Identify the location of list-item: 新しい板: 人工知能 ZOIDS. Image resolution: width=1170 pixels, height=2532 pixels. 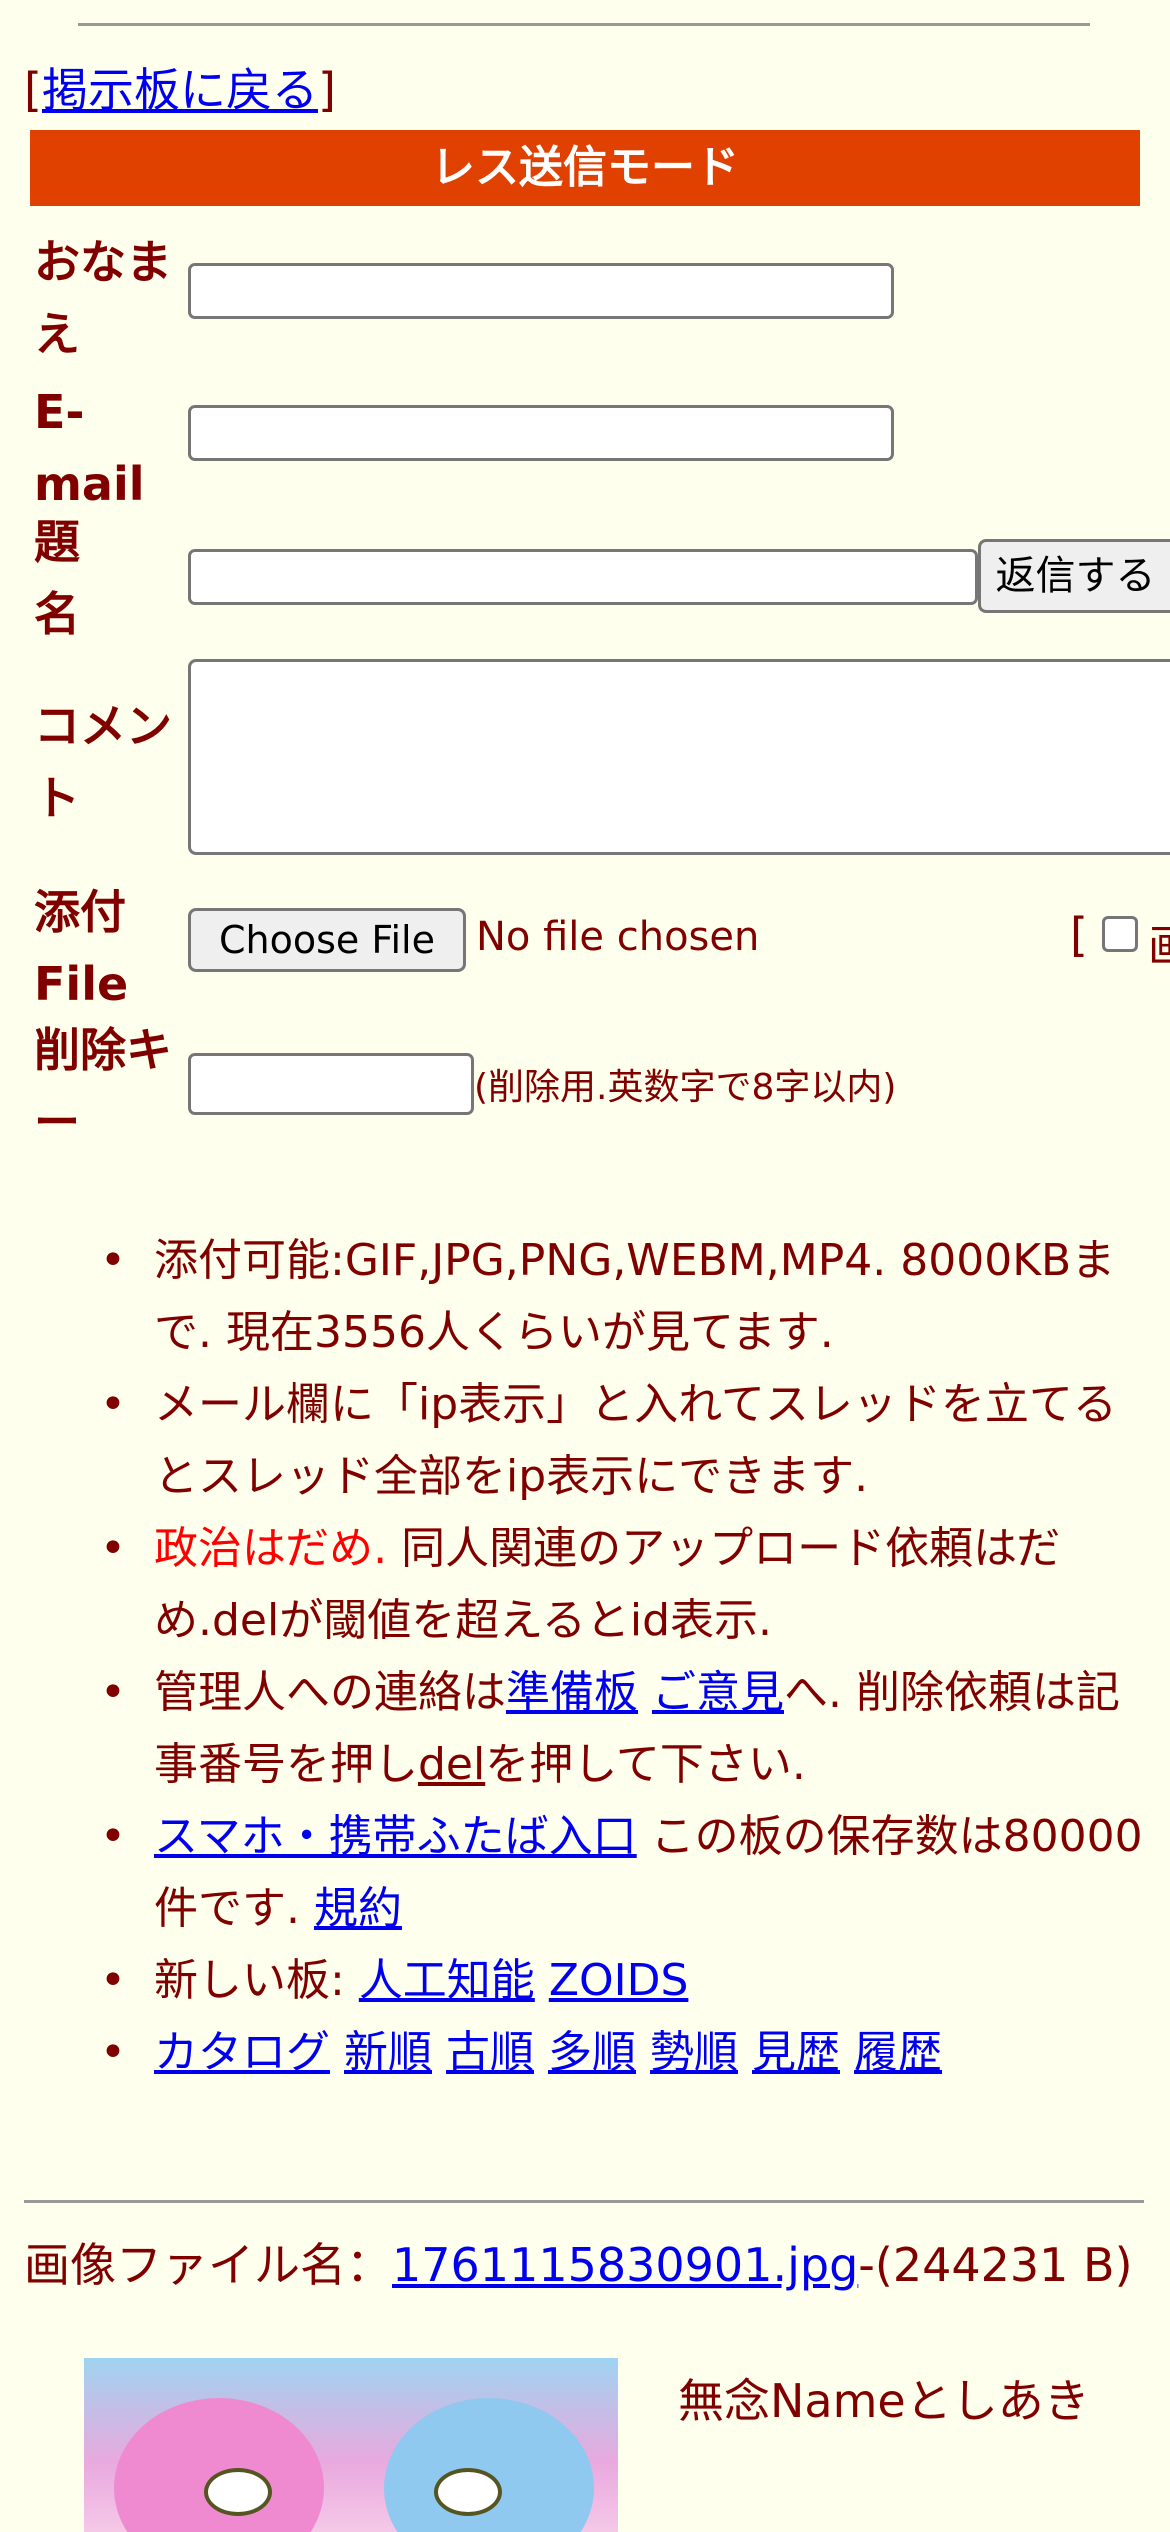
(625, 1981).